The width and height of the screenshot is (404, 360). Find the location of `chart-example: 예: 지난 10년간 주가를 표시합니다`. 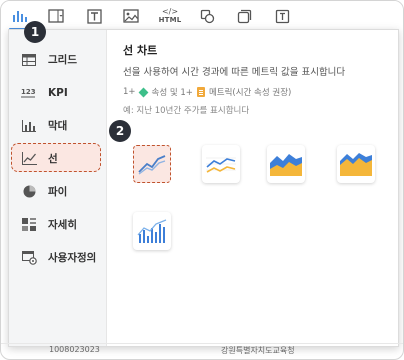

chart-example: 예: 지난 10년간 주가를 표시합니다 is located at coordinates (186, 111).